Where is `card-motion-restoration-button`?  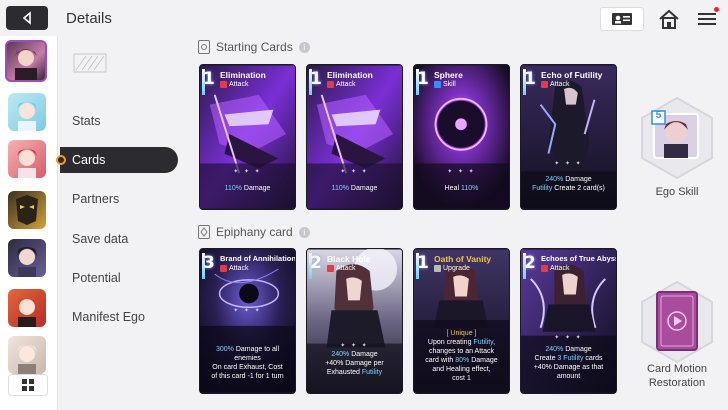 card-motion-restoration-button is located at coordinates (677, 322).